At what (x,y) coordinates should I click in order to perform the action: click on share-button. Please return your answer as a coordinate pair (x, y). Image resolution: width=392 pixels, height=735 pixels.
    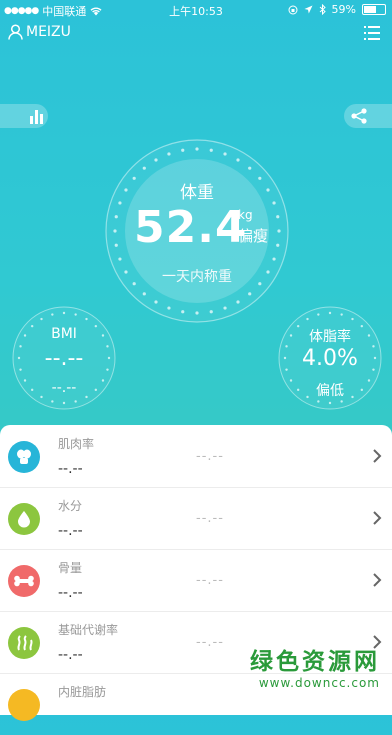
    Looking at the image, I should click on (368, 116).